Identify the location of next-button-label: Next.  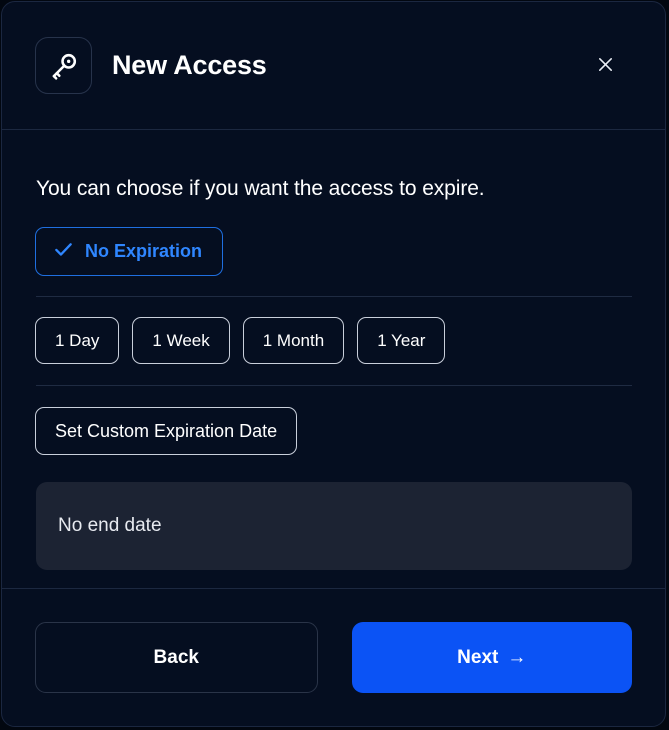
(478, 657).